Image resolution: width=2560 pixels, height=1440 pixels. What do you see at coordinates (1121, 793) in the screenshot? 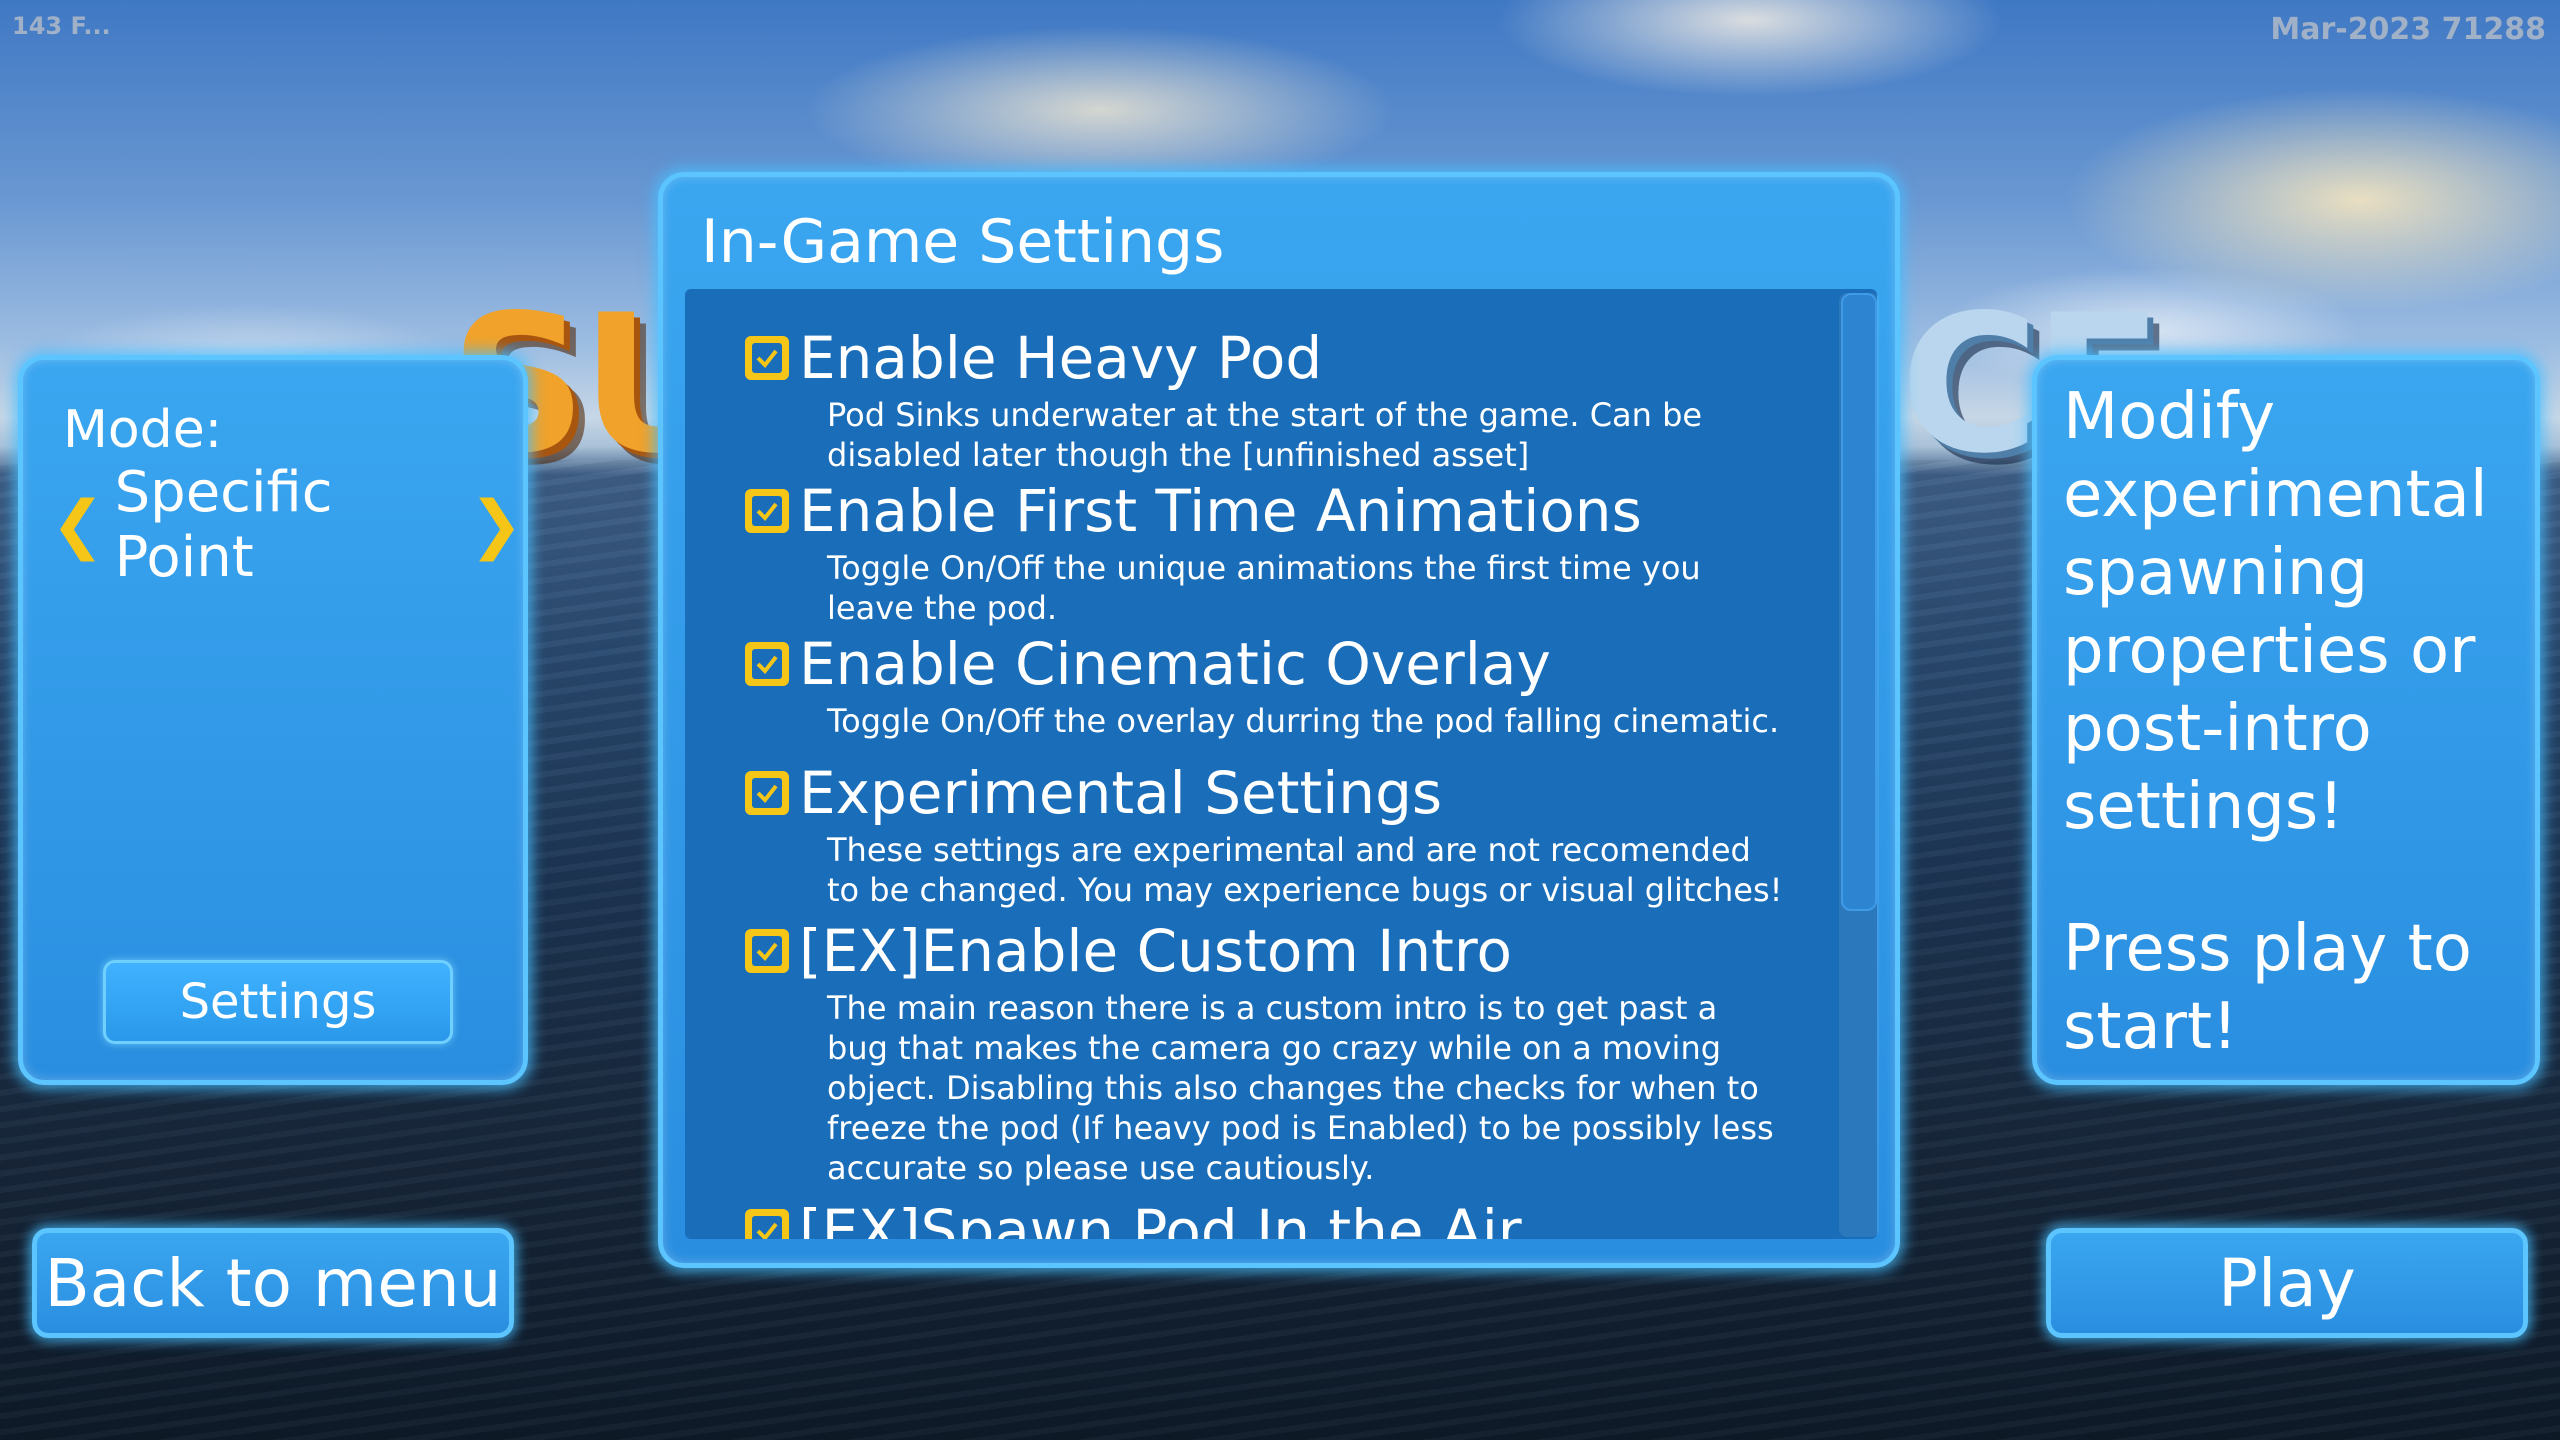
I see `option-label: Experimental Settings` at bounding box center [1121, 793].